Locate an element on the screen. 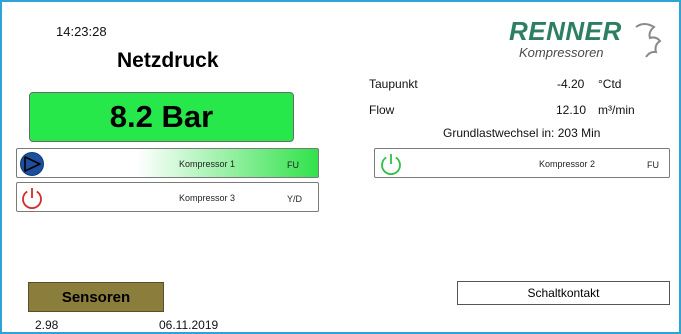 The image size is (681, 334). switch-contact-button: Schaltkontakt is located at coordinates (563, 293).